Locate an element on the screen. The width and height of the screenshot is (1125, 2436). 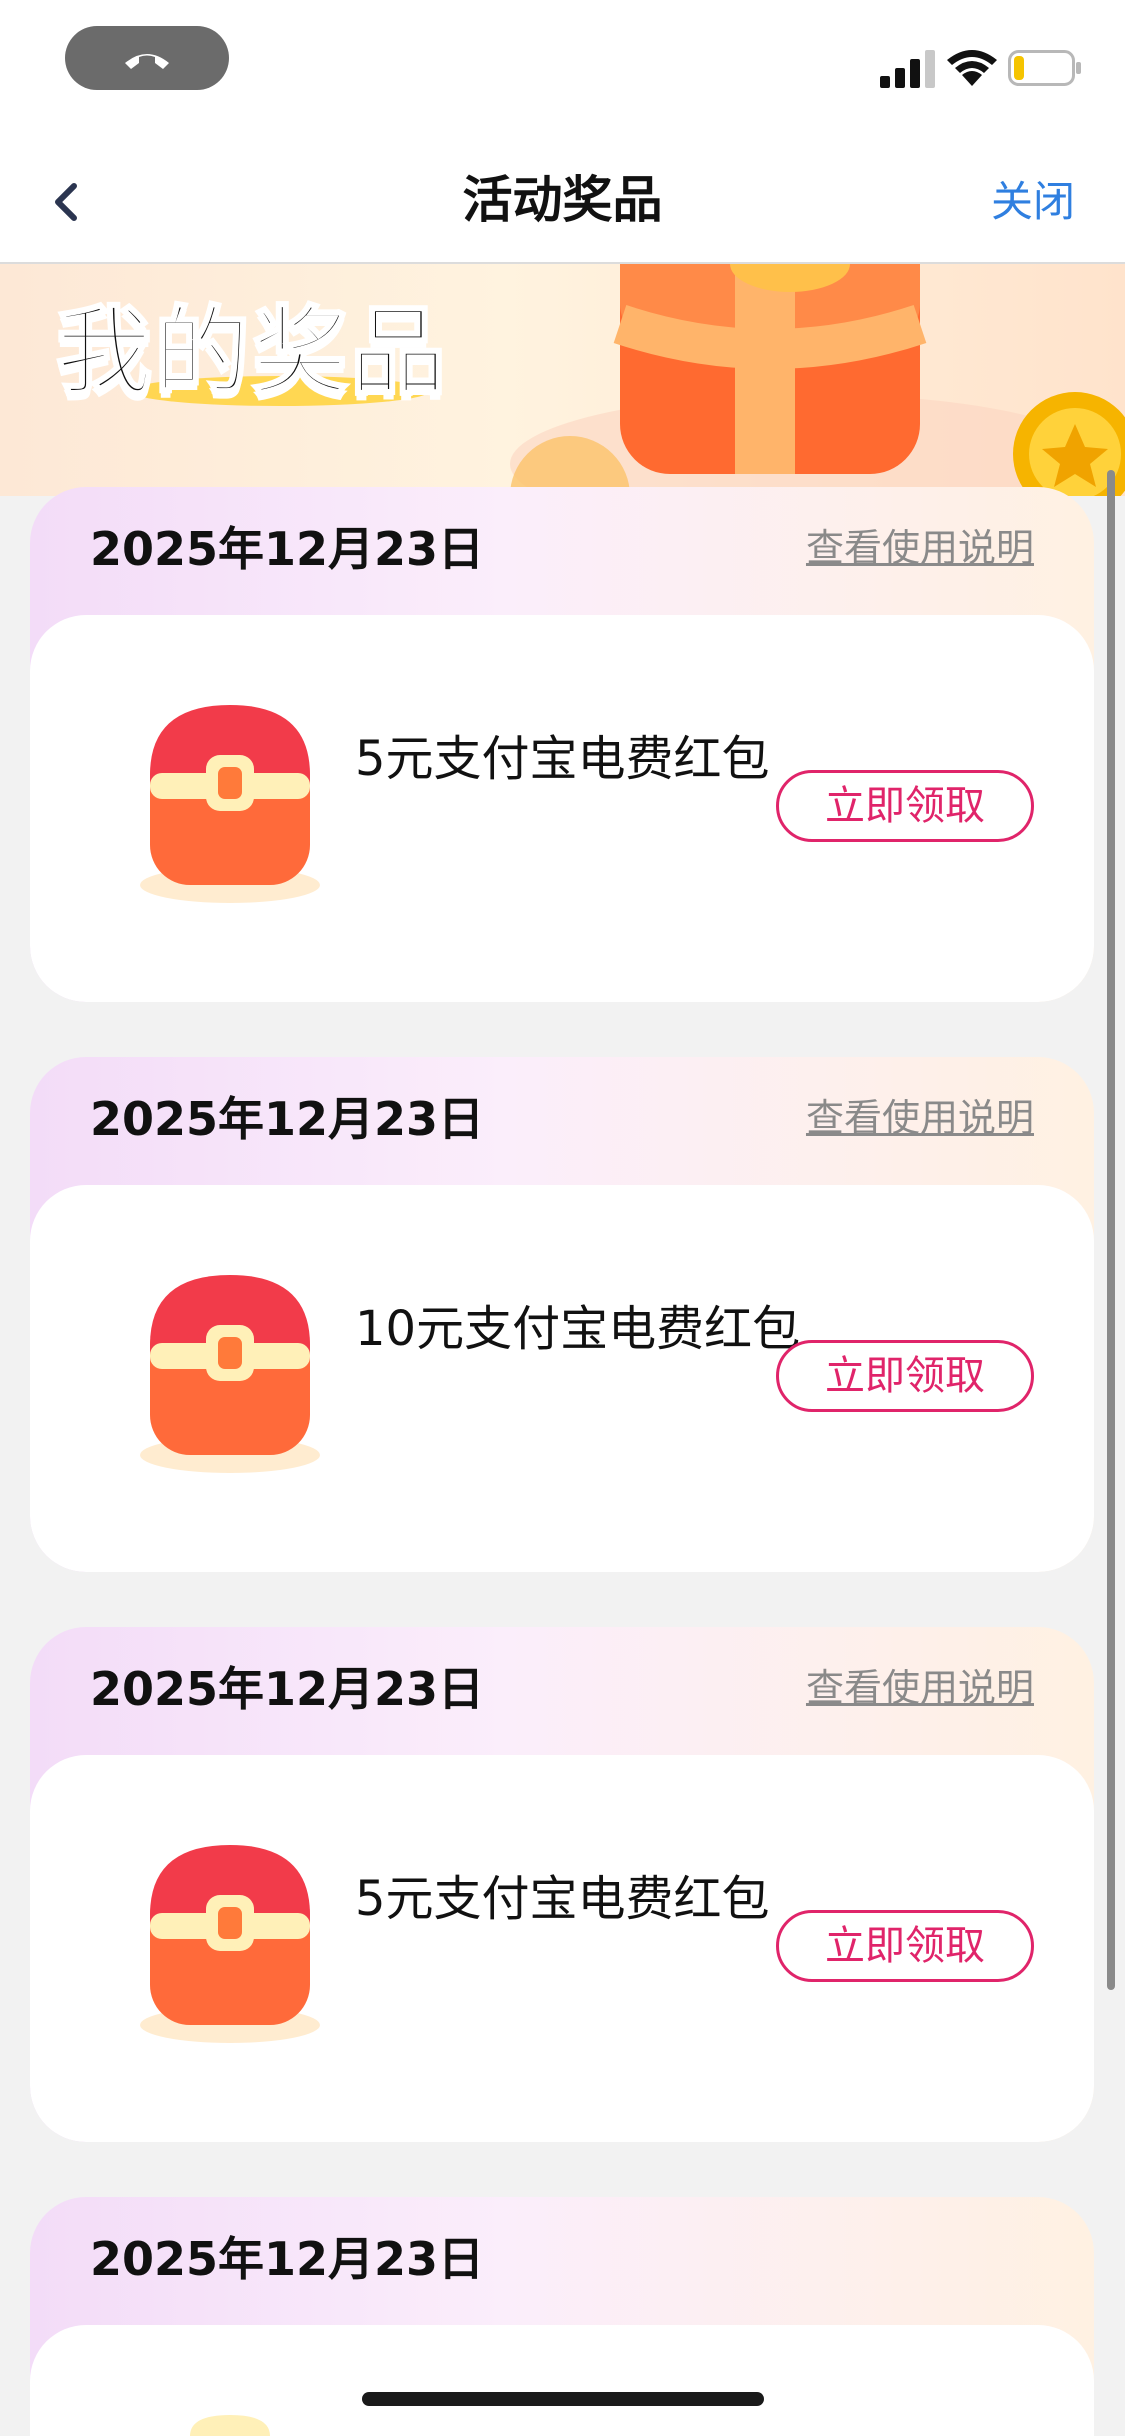
hero-banner: 我的奖品 is located at coordinates (562, 380).